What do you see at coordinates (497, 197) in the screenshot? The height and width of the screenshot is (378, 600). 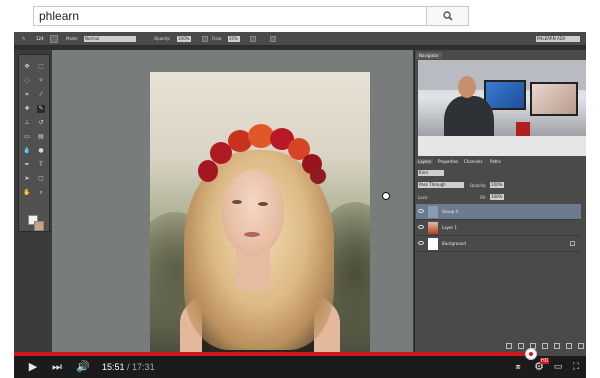 I see `fill-field: 100%` at bounding box center [497, 197].